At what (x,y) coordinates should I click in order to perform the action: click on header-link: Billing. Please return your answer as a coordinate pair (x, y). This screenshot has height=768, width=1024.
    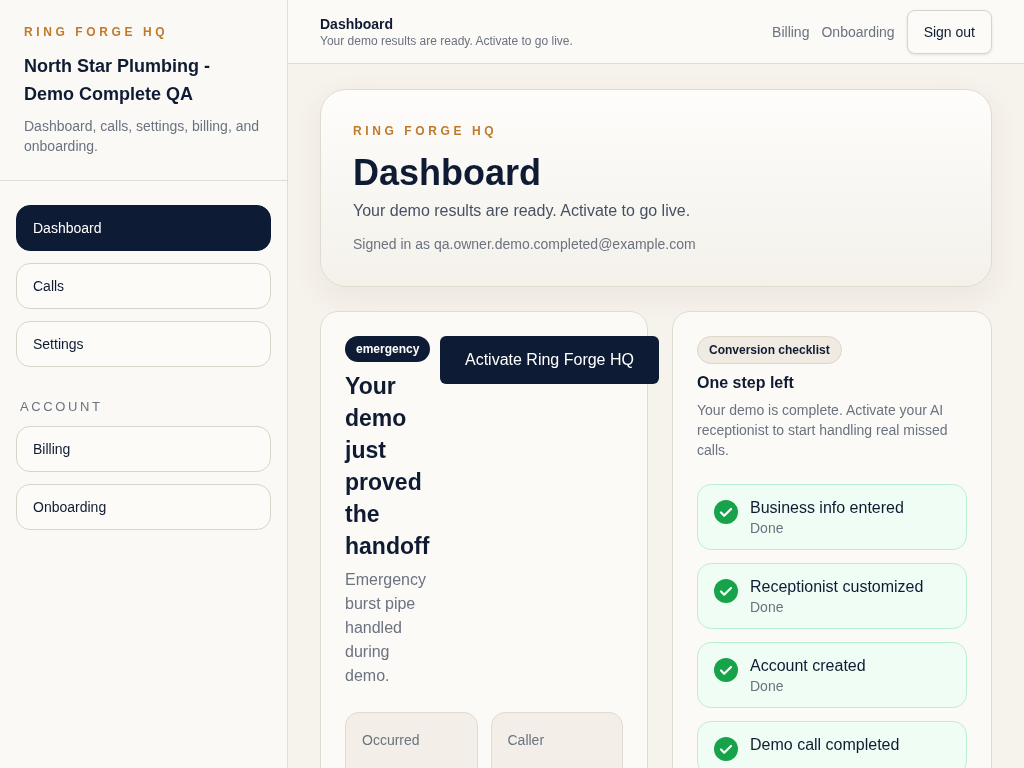
    Looking at the image, I should click on (791, 31).